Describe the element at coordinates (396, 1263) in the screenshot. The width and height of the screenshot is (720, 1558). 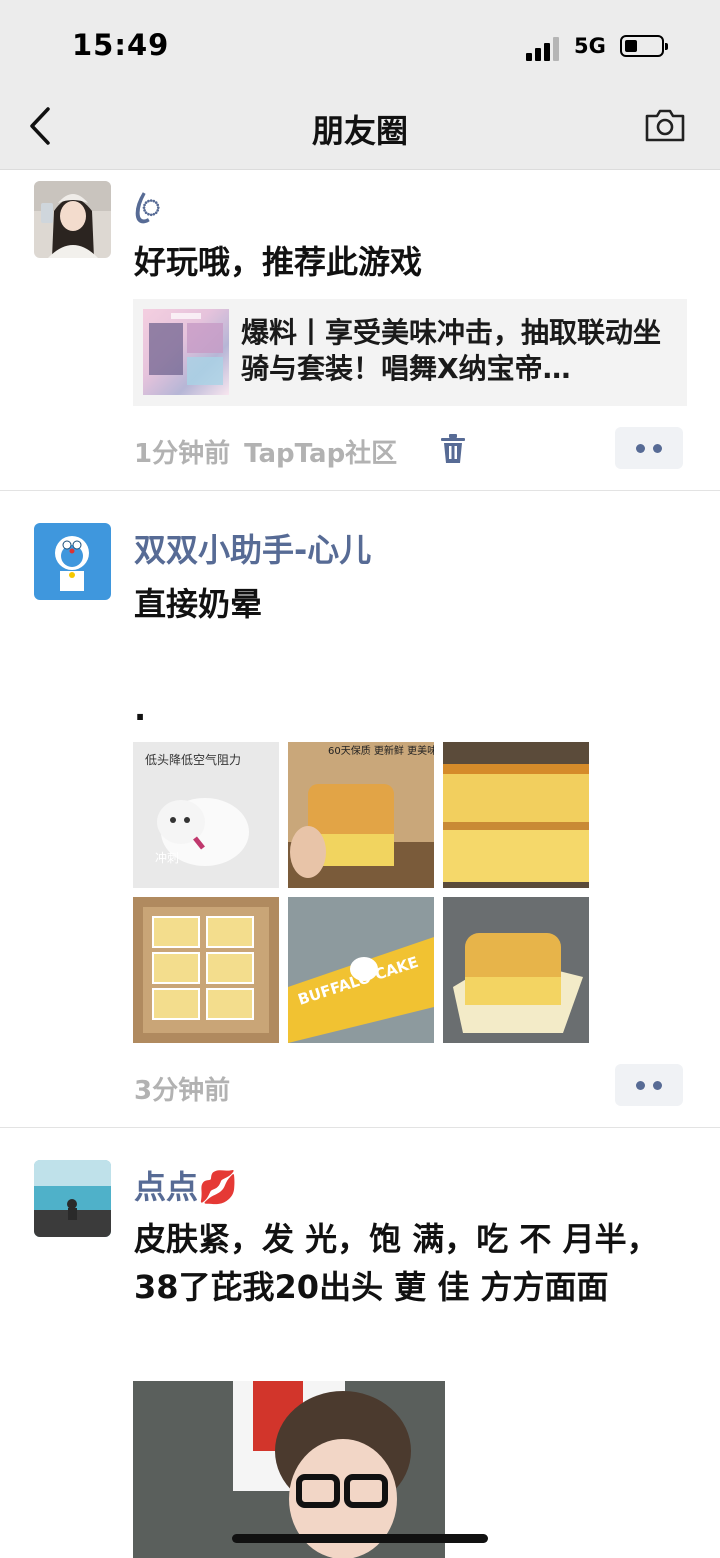
I see `post-text: 皮肤紧，发 光，饱 满，吃 不 月半，38了芘我20出头 莄 佳 方方面面` at that location.